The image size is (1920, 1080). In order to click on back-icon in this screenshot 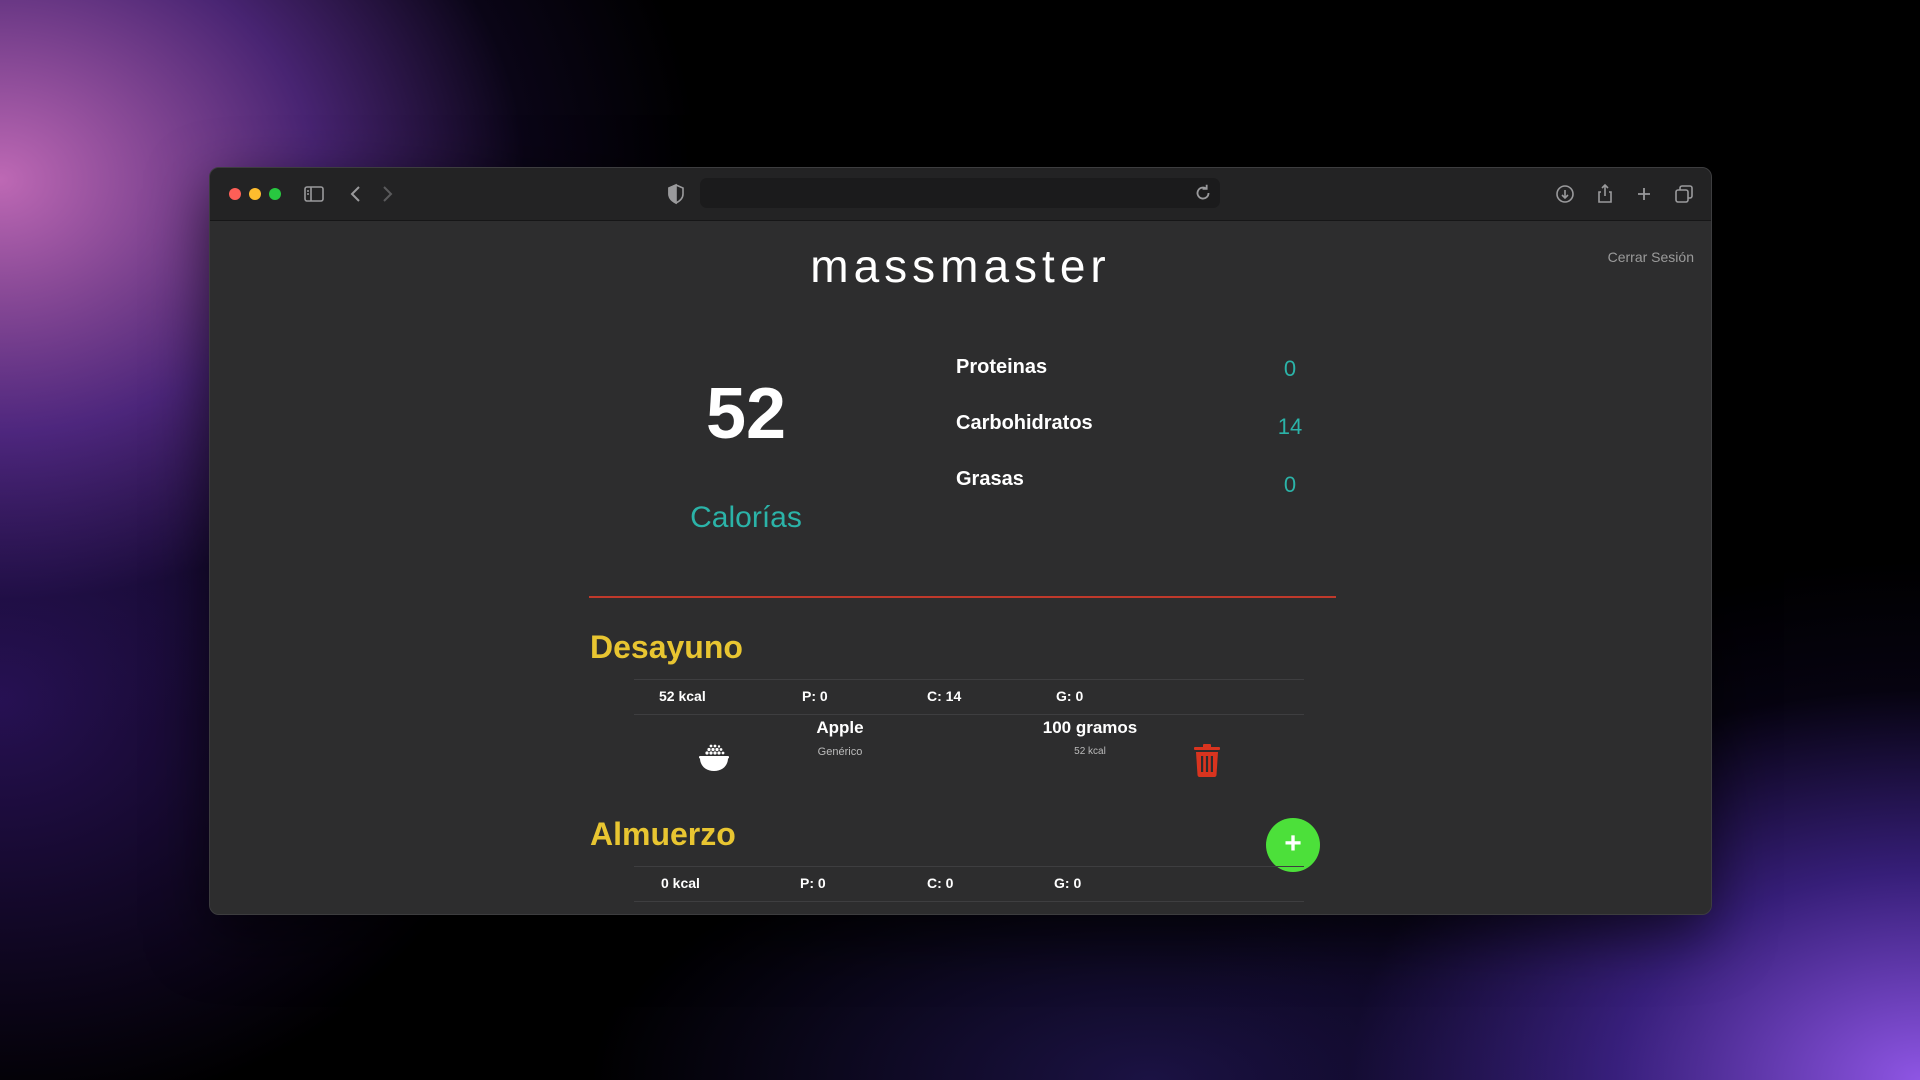, I will do `click(356, 194)`.